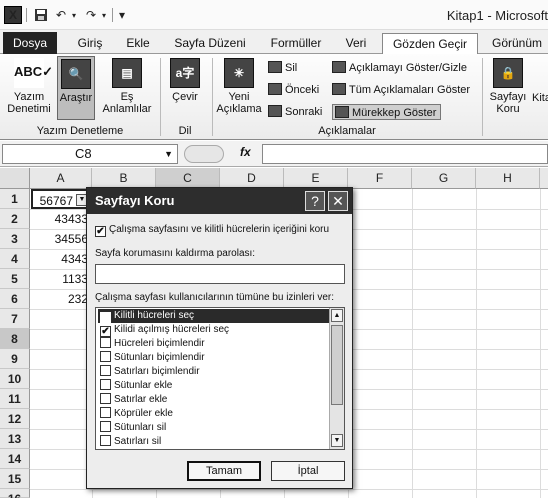 Image resolution: width=548 pixels, height=498 pixels. What do you see at coordinates (274, 15) in the screenshot?
I see `title-bar: X ↶ ▾ ↷ ▾ ▾ Kitap1 - Microsoft` at bounding box center [274, 15].